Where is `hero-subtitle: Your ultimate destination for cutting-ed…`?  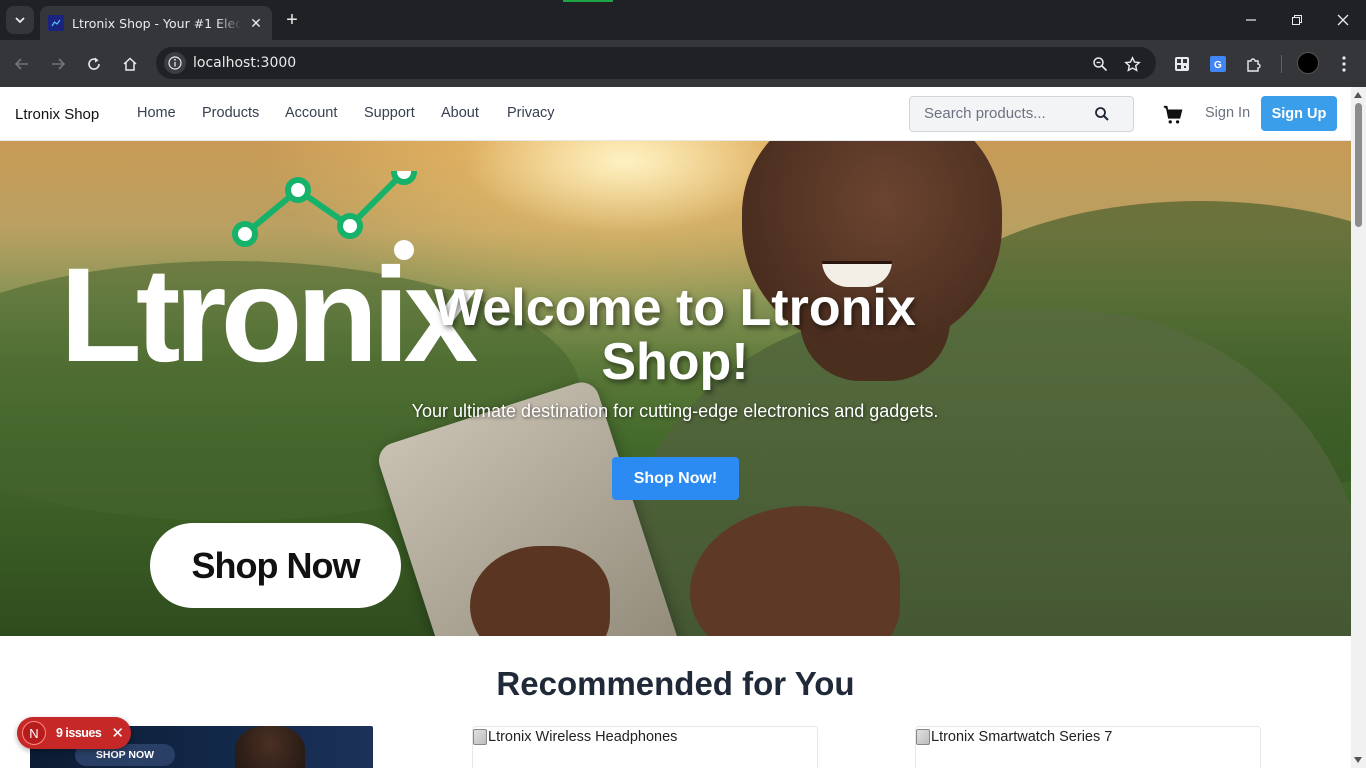
hero-subtitle: Your ultimate destination for cutting-ed… is located at coordinates (675, 411).